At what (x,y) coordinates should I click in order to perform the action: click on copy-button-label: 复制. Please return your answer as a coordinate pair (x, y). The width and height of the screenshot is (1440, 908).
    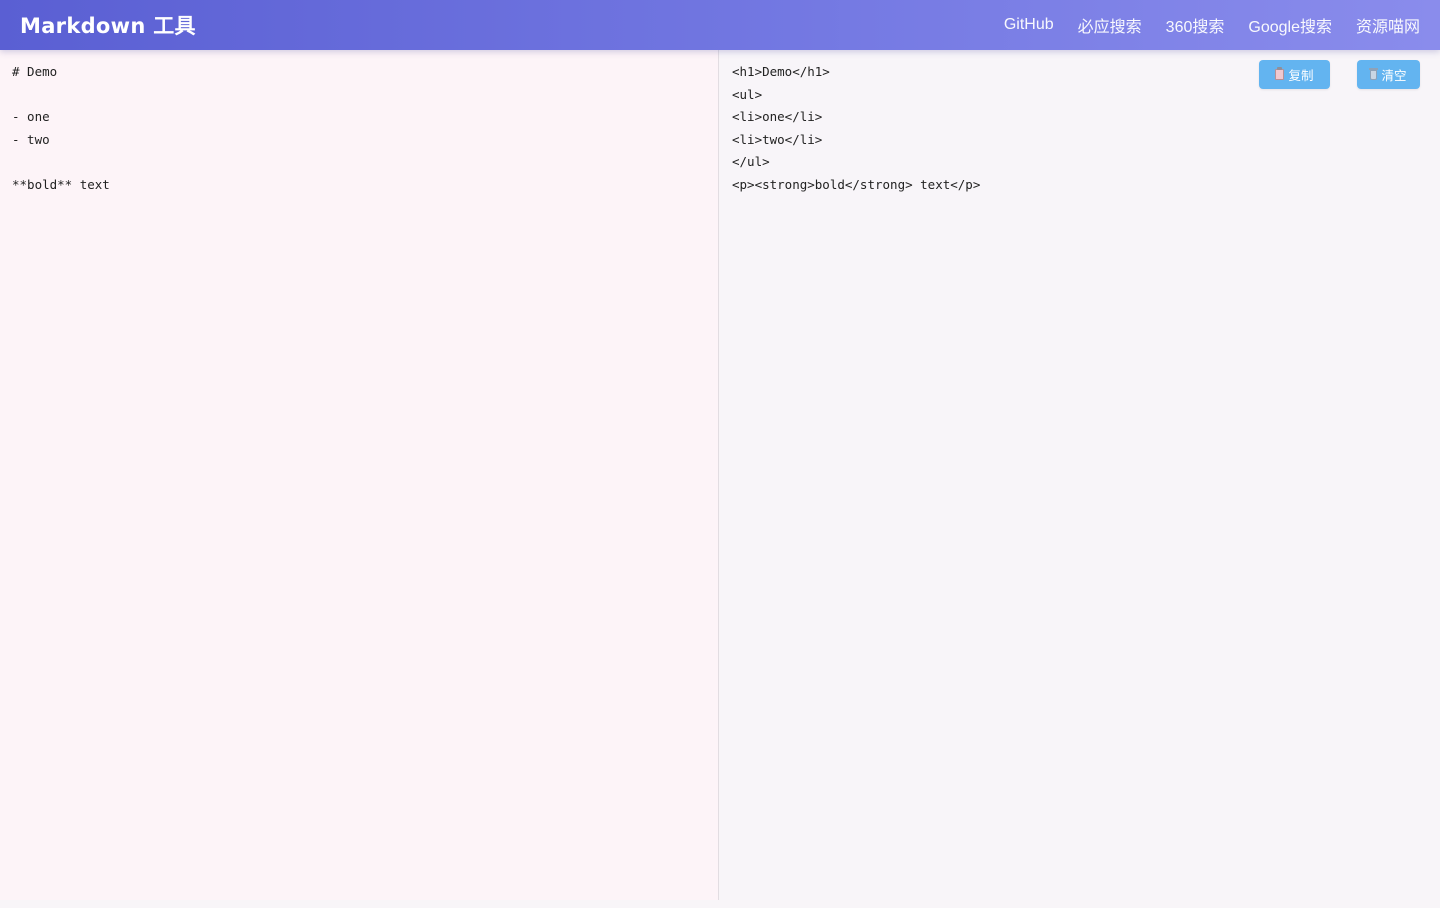
    Looking at the image, I should click on (1301, 75).